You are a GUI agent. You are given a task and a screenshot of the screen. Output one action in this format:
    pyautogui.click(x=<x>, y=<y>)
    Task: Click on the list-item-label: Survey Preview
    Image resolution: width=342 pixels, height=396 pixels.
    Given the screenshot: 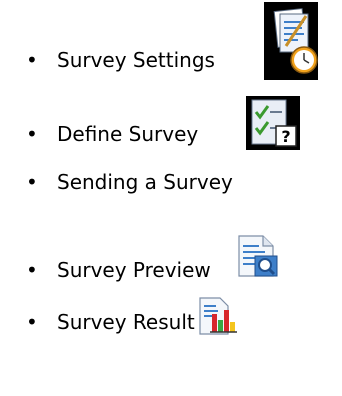 What is the action you would take?
    pyautogui.click(x=134, y=270)
    